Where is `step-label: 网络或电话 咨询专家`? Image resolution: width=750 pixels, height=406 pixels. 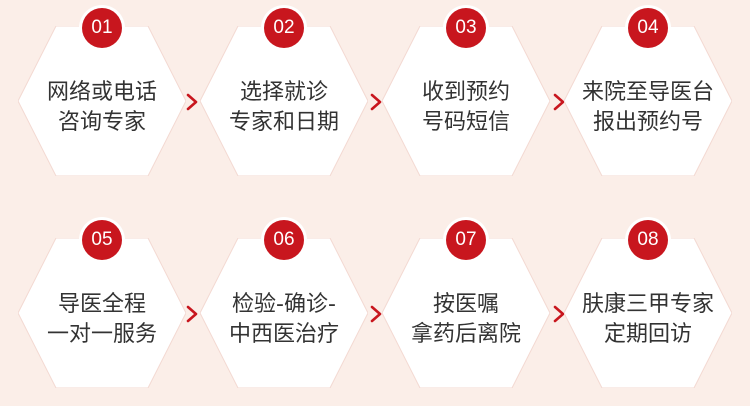
step-label: 网络或电话 咨询专家 is located at coordinates (101, 107).